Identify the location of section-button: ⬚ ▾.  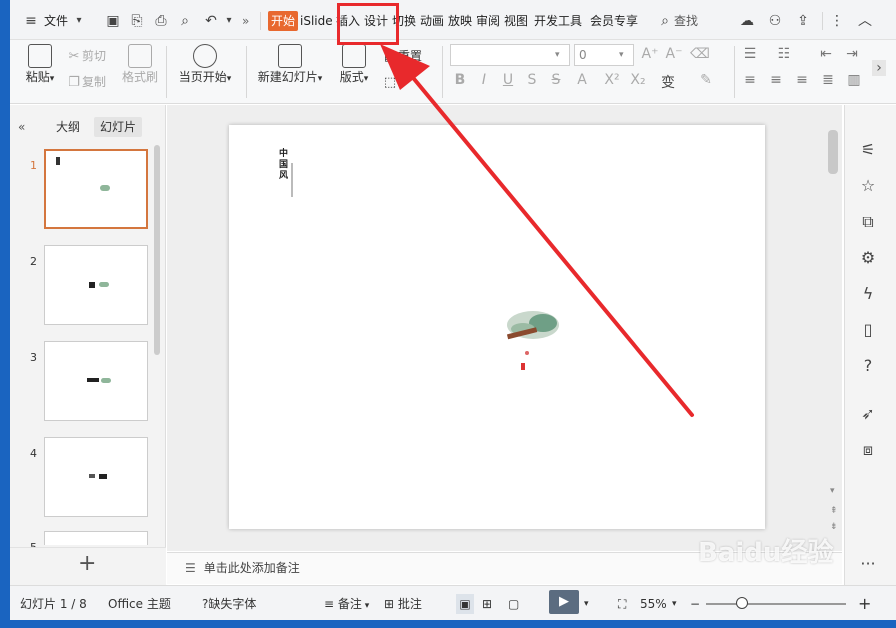
(392, 82).